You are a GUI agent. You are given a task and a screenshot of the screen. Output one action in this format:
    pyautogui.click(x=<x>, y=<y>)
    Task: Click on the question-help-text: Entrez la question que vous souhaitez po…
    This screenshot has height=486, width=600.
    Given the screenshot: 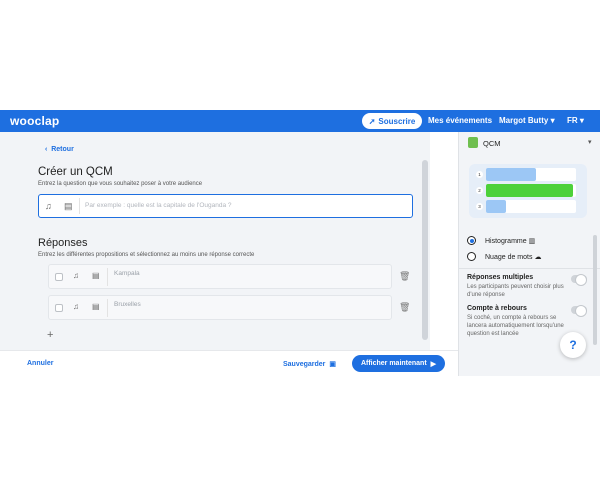 What is the action you would take?
    pyautogui.click(x=120, y=184)
    